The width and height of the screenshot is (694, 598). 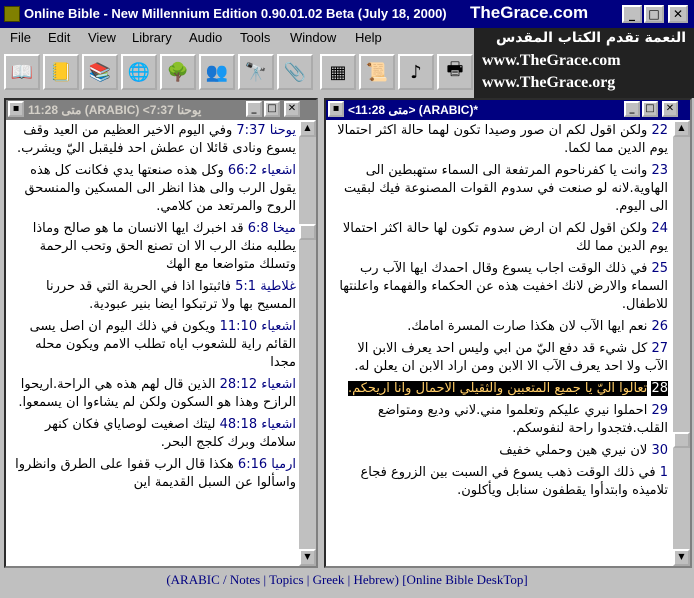 What do you see at coordinates (257, 384) in the screenshot?
I see `verse-ref: اشعياء 28:12` at bounding box center [257, 384].